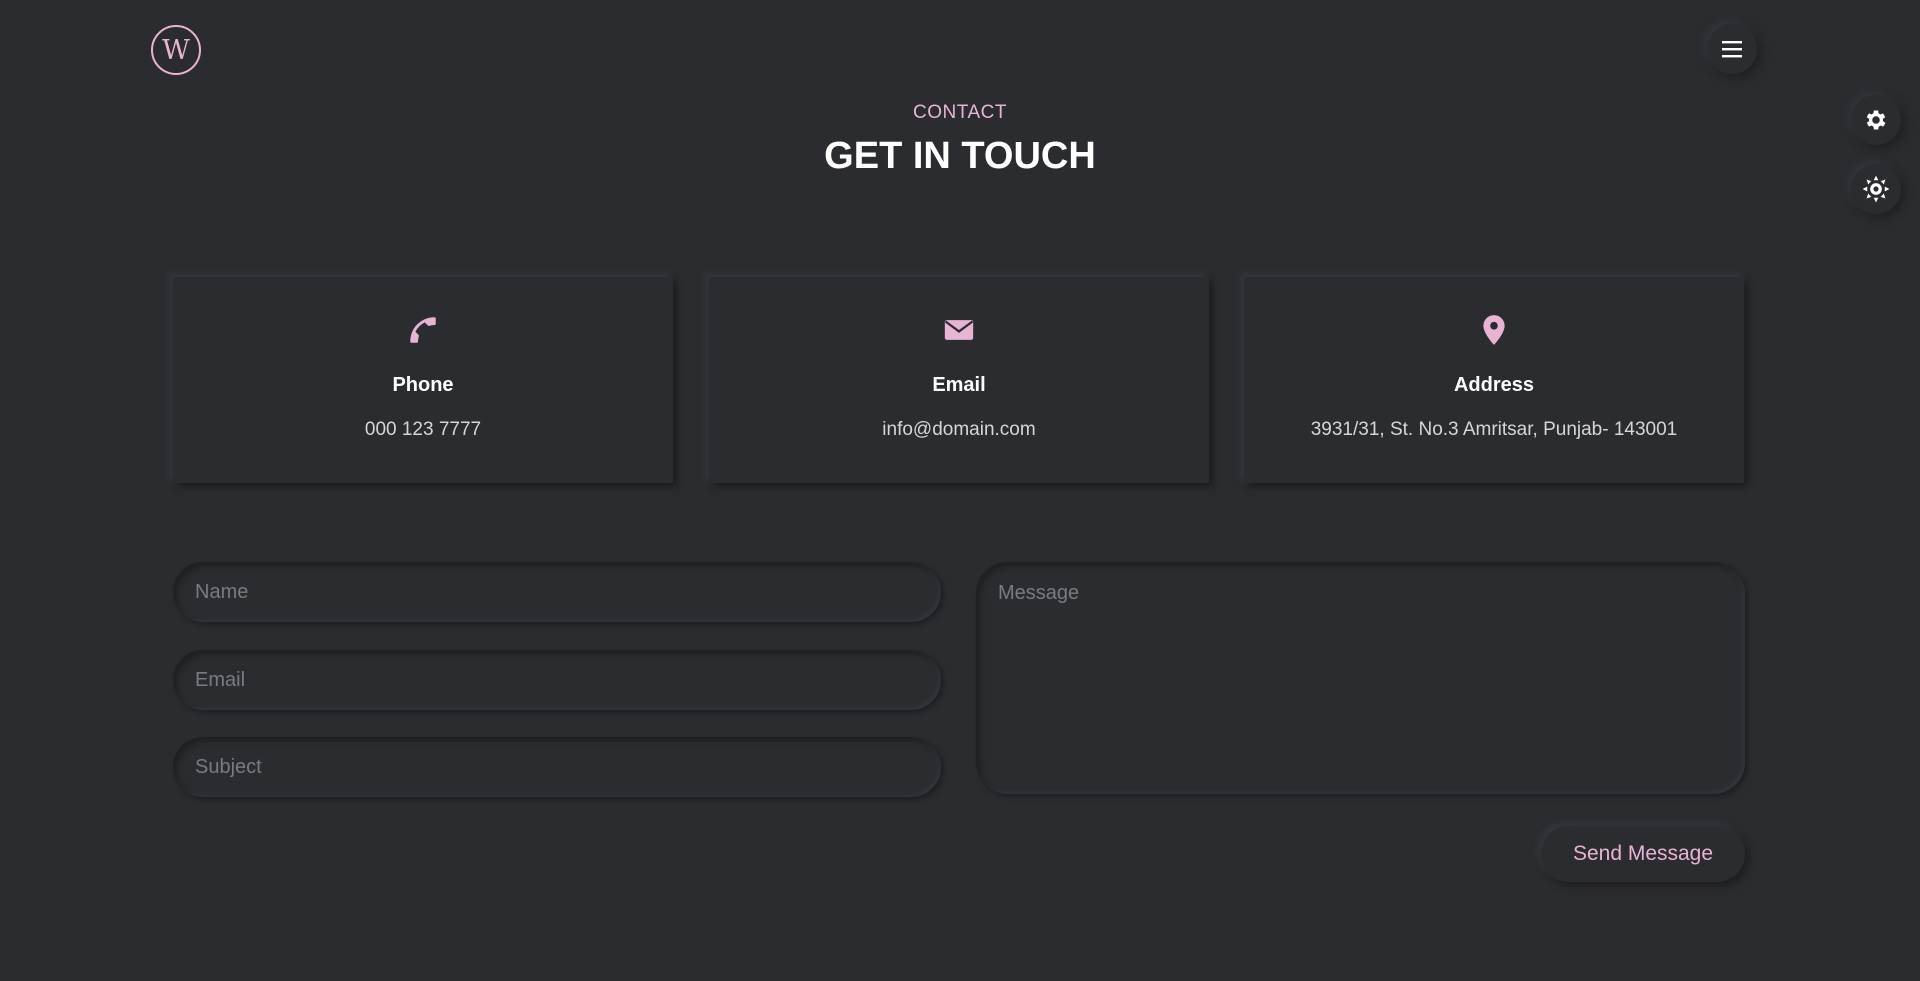 Image resolution: width=1920 pixels, height=981 pixels. I want to click on menu-button, so click(1732, 49).